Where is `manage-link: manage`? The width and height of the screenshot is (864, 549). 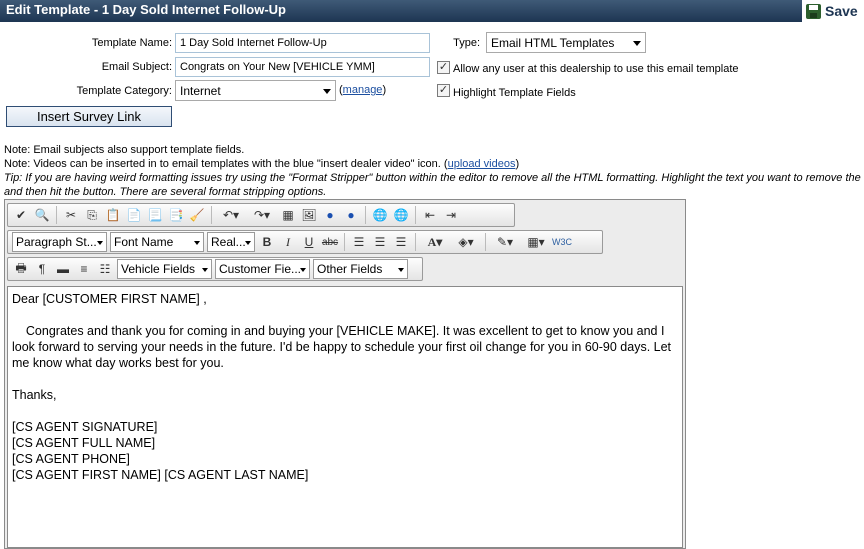
manage-link: manage is located at coordinates (363, 90).